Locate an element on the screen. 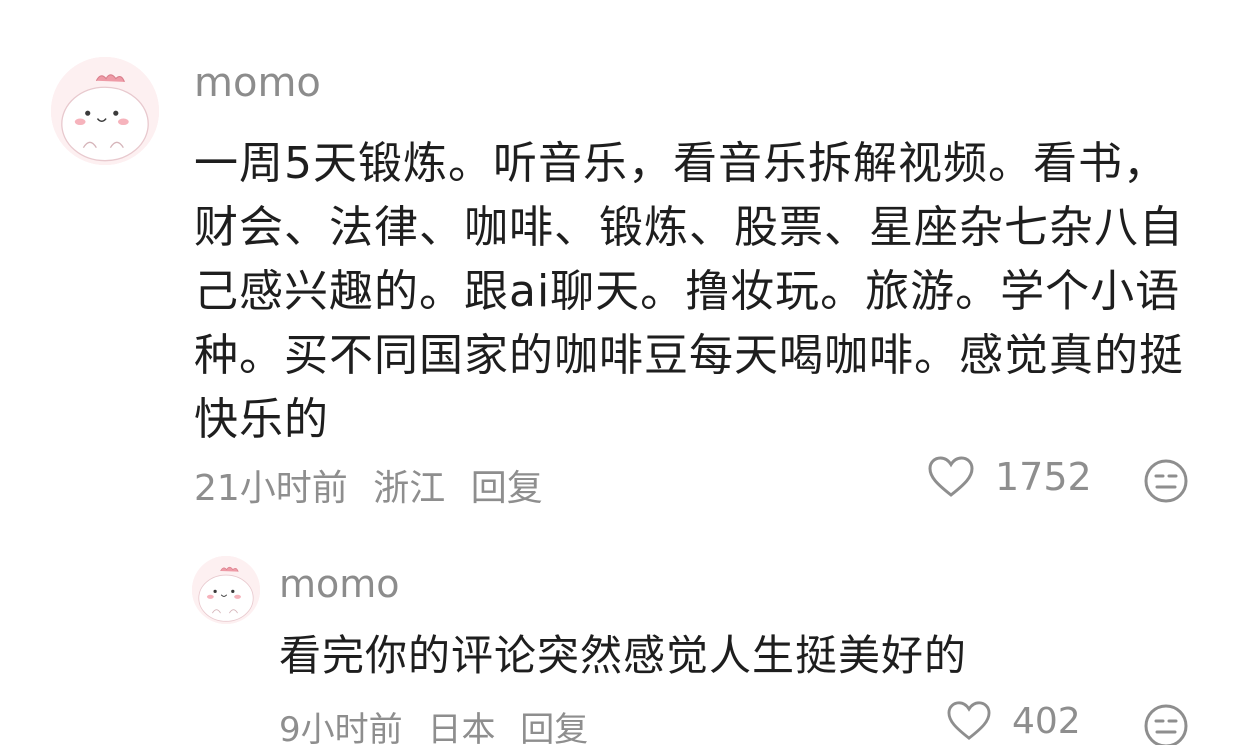 The image size is (1260, 745). comment-time: 21小时前 is located at coordinates (271, 488).